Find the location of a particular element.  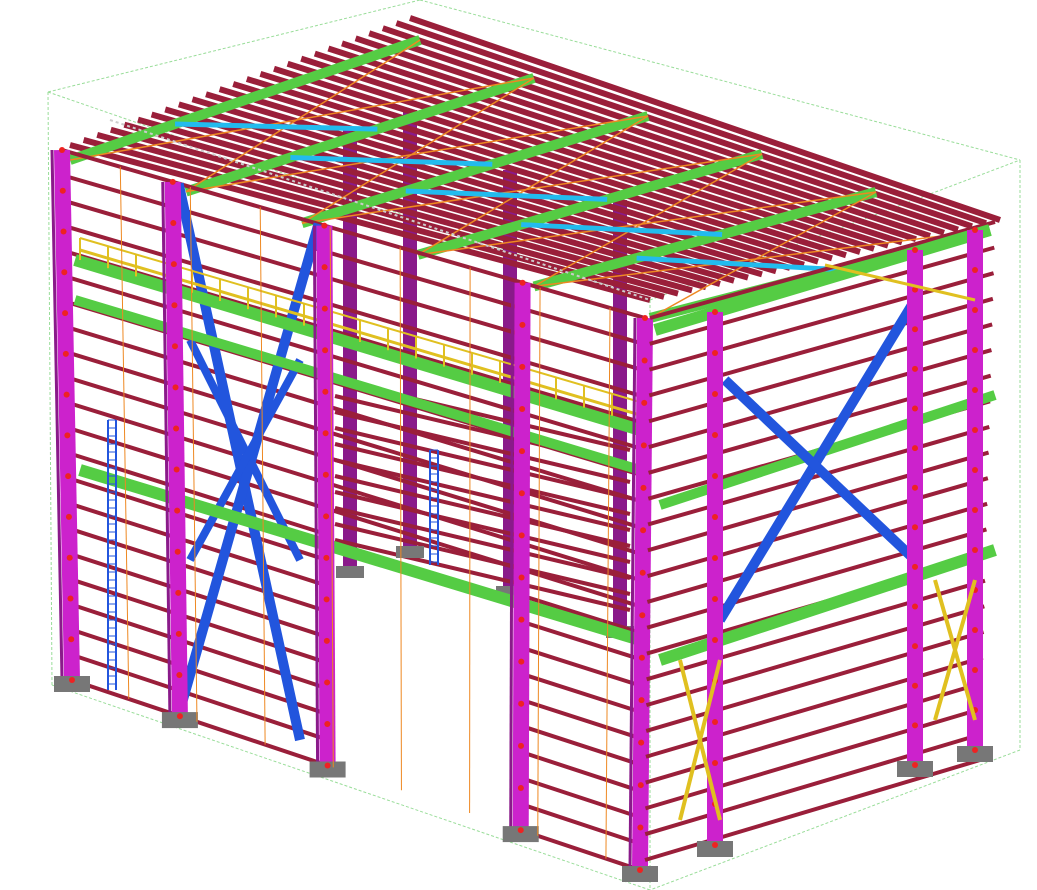

front-girt is located at coordinates (197, 493).